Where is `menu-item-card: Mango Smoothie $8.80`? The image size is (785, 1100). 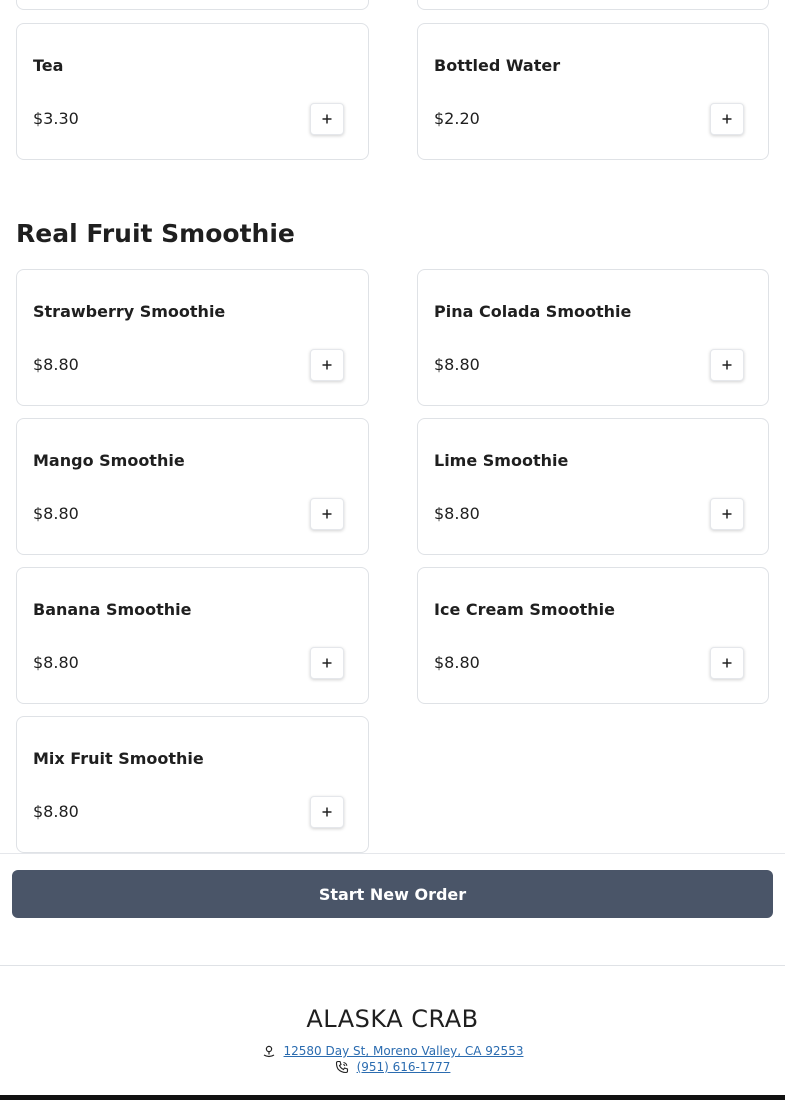
menu-item-card: Mango Smoothie $8.80 is located at coordinates (192, 486).